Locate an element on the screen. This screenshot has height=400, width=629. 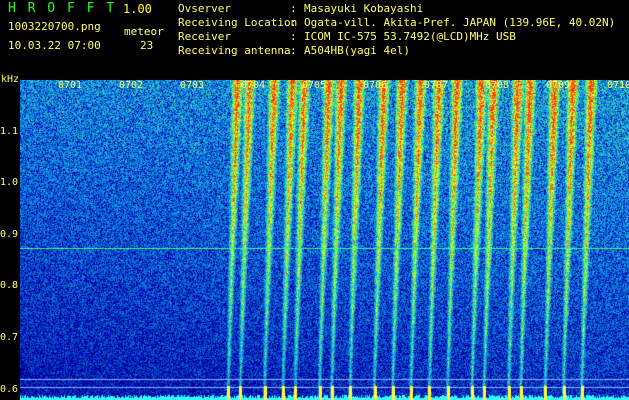
x-tick-label: 0702 is located at coordinates (131, 85).